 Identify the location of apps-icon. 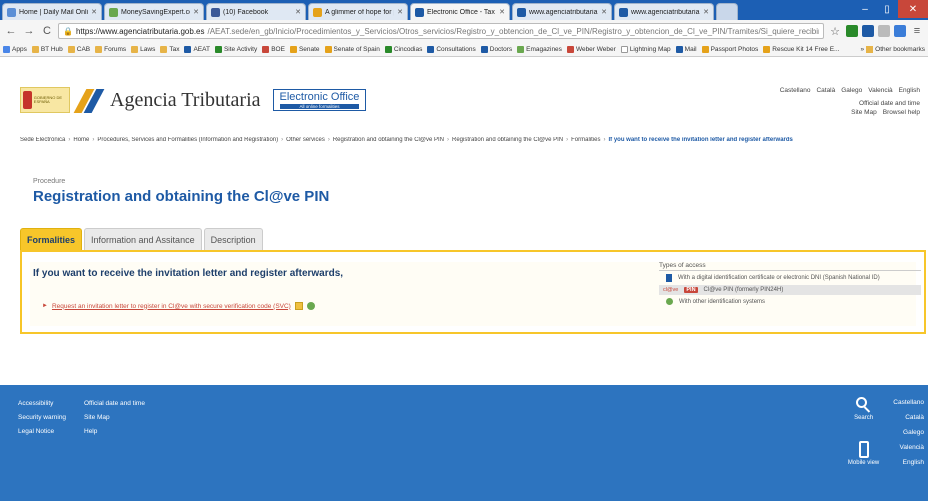
(6, 49).